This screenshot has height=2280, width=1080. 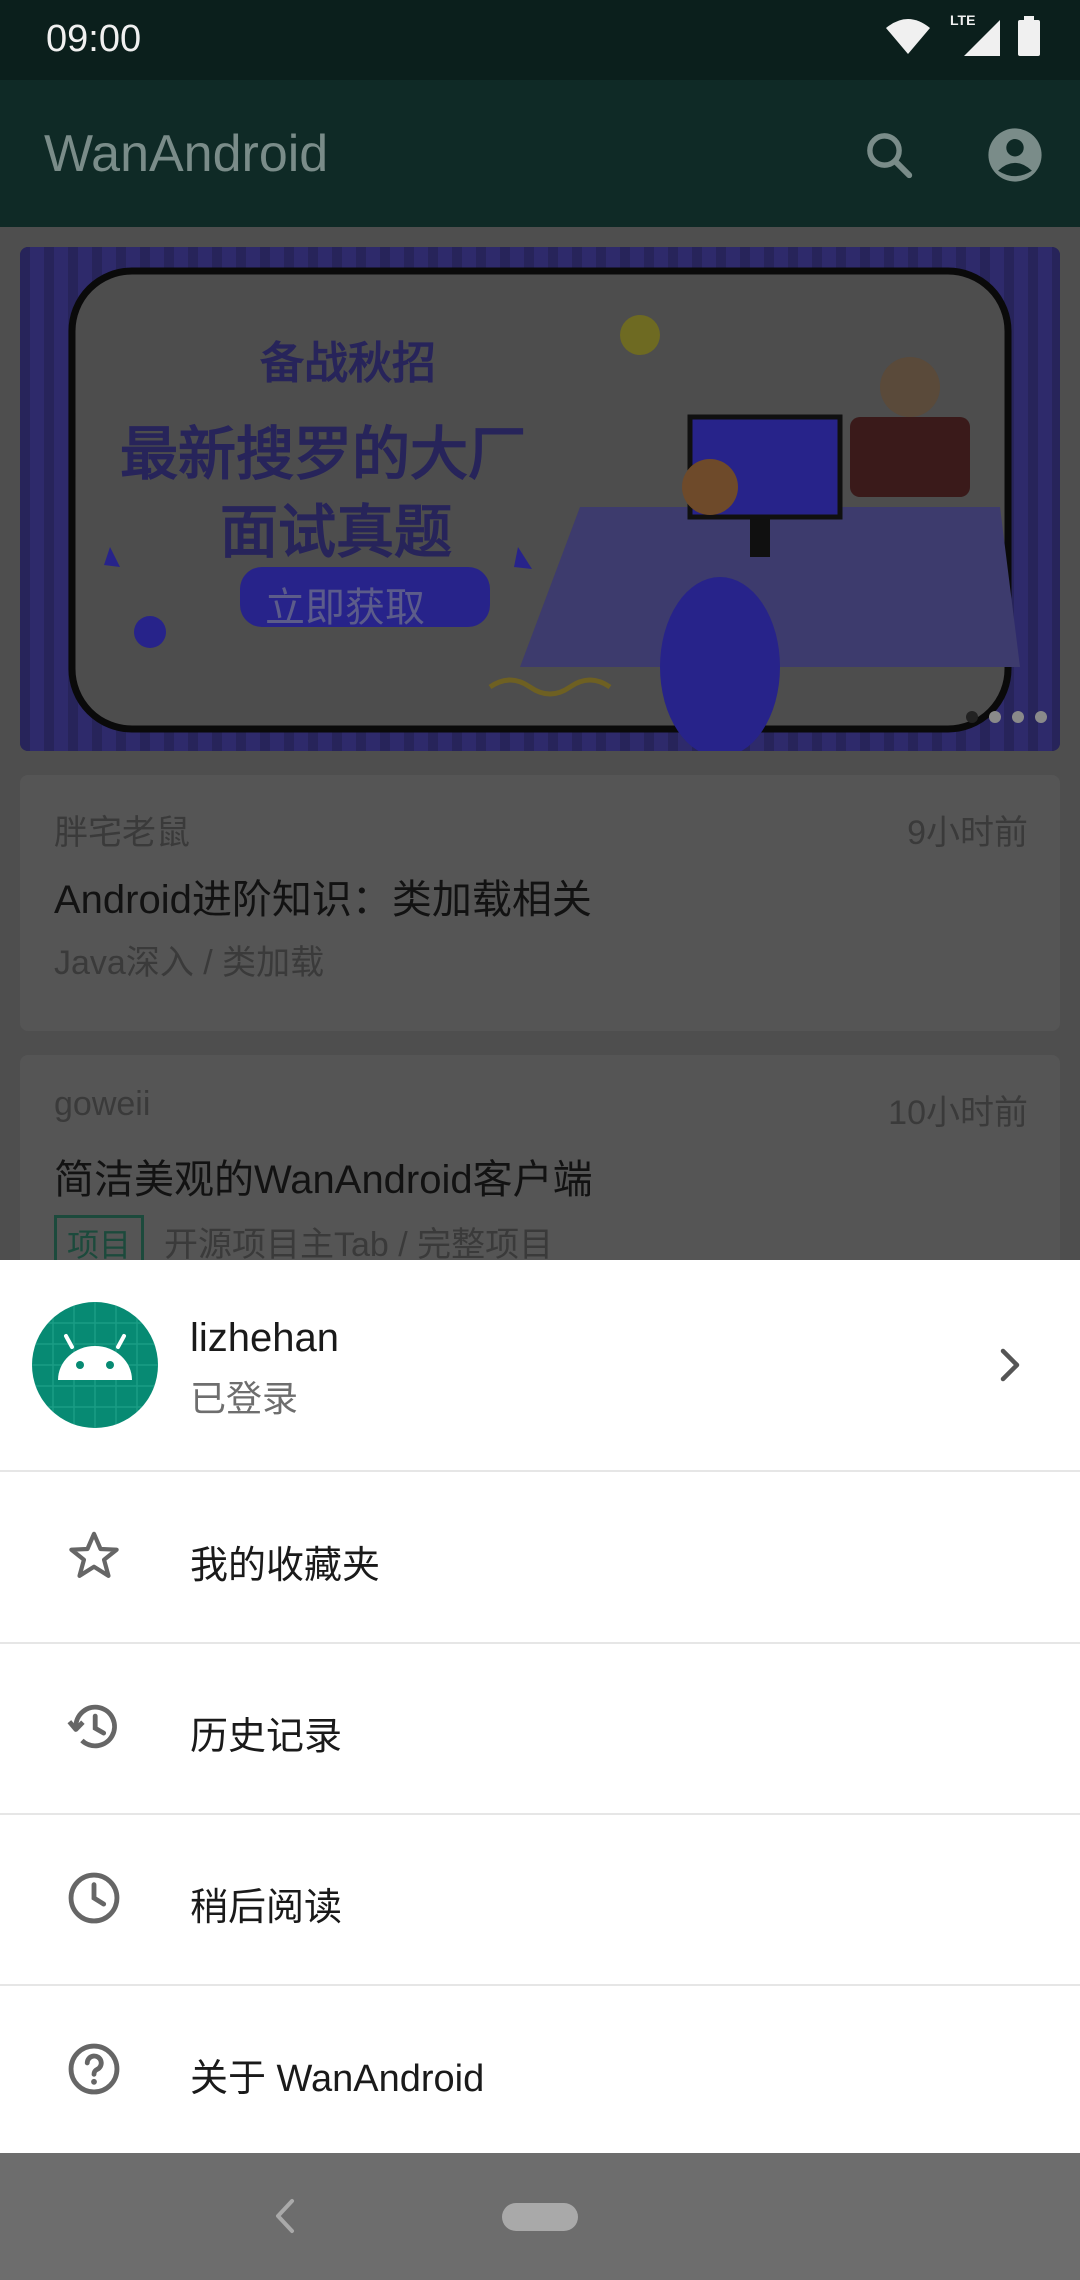 What do you see at coordinates (99, 1237) in the screenshot?
I see `project-tag: 项目` at bounding box center [99, 1237].